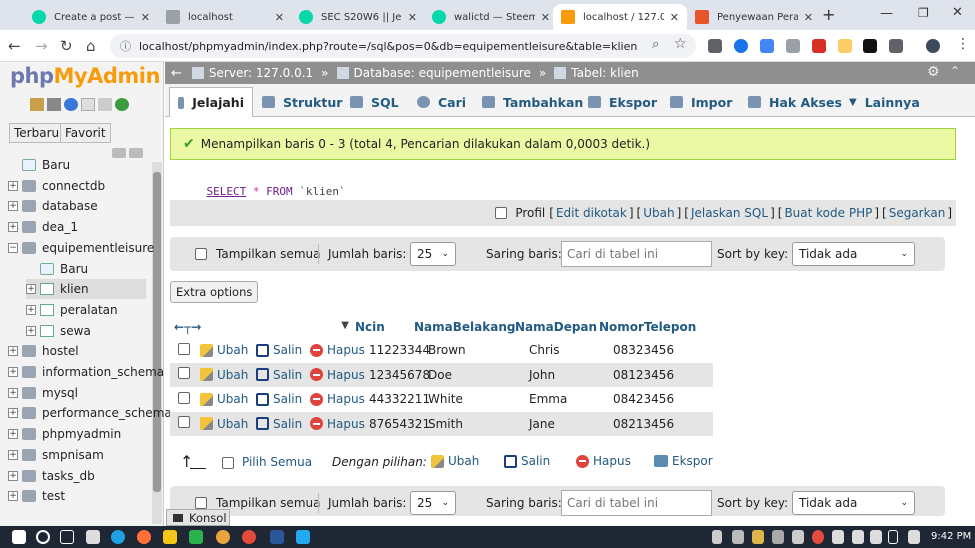 The width and height of the screenshot is (975, 548). Describe the element at coordinates (249, 537) in the screenshot. I see `chrome-icon` at that location.